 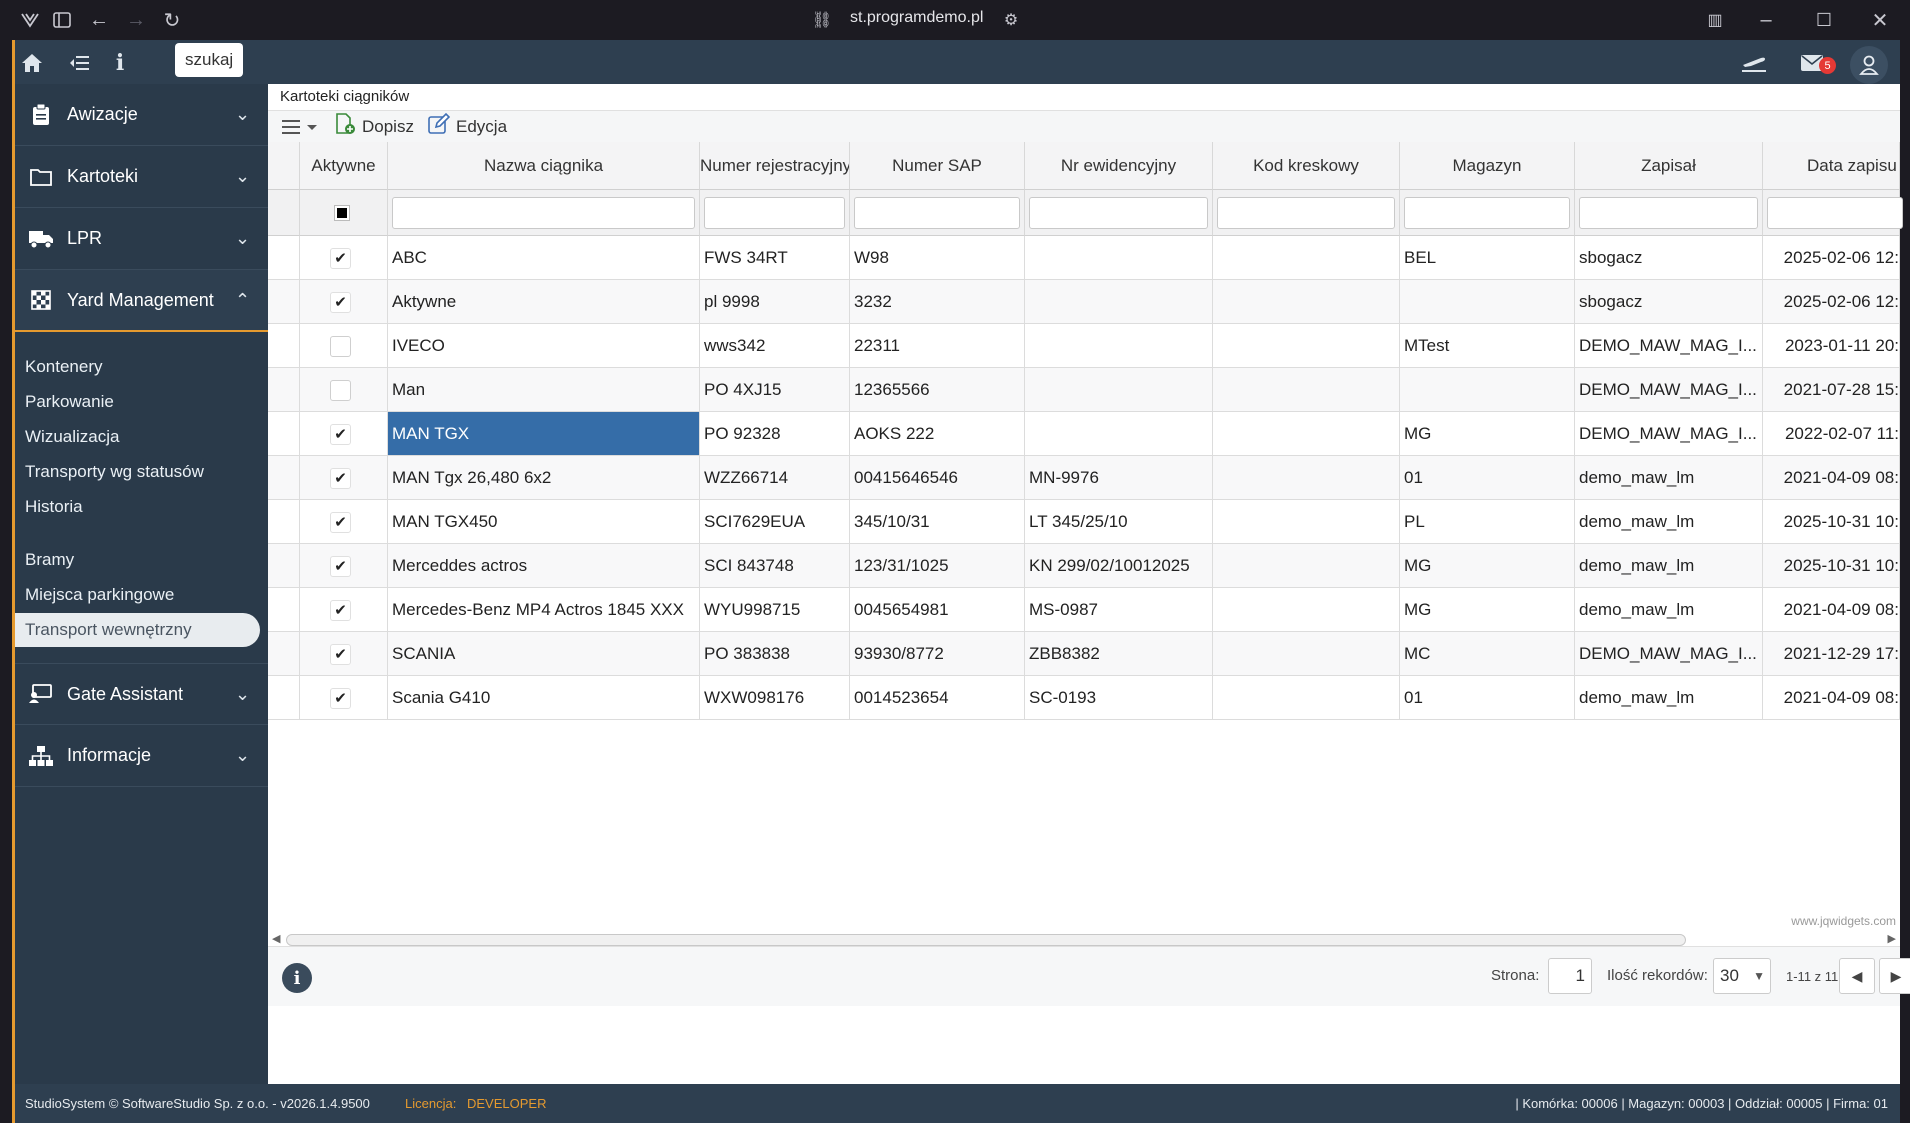 I want to click on reg-cell: FWS 34RT, so click(x=775, y=258).